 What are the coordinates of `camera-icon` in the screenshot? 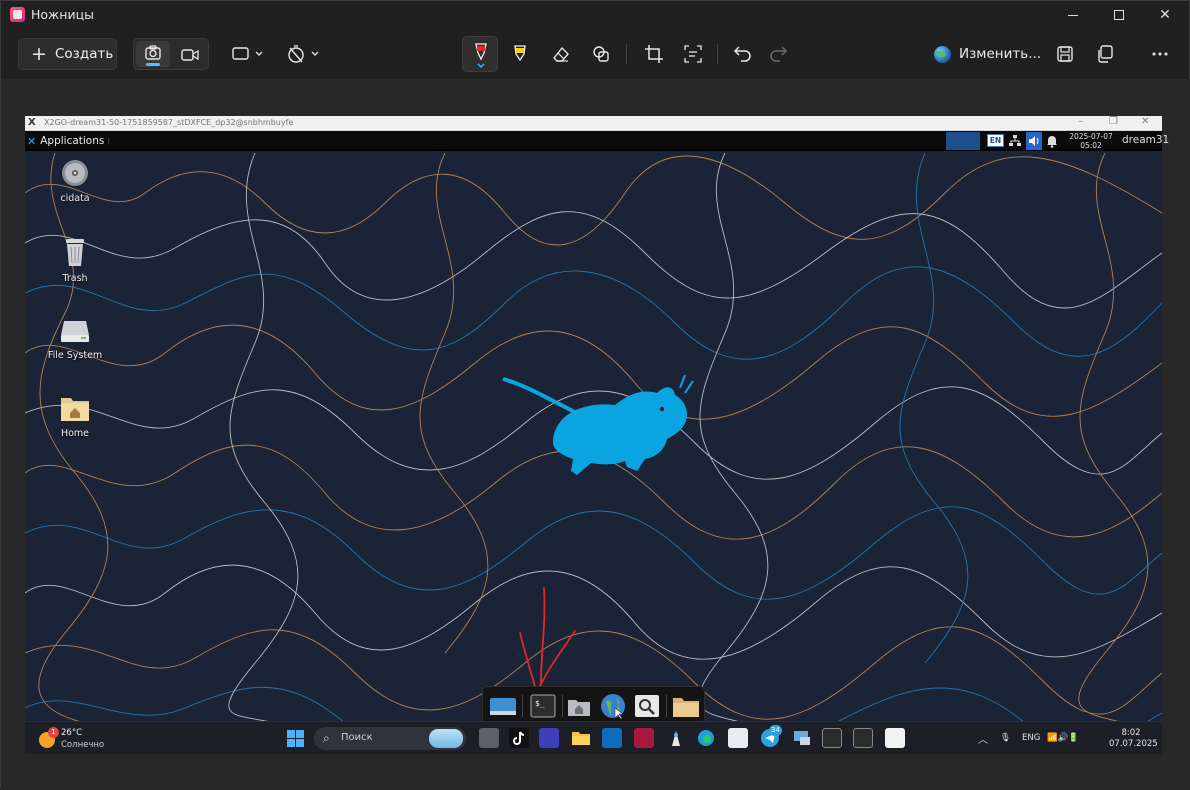 It's located at (153, 52).